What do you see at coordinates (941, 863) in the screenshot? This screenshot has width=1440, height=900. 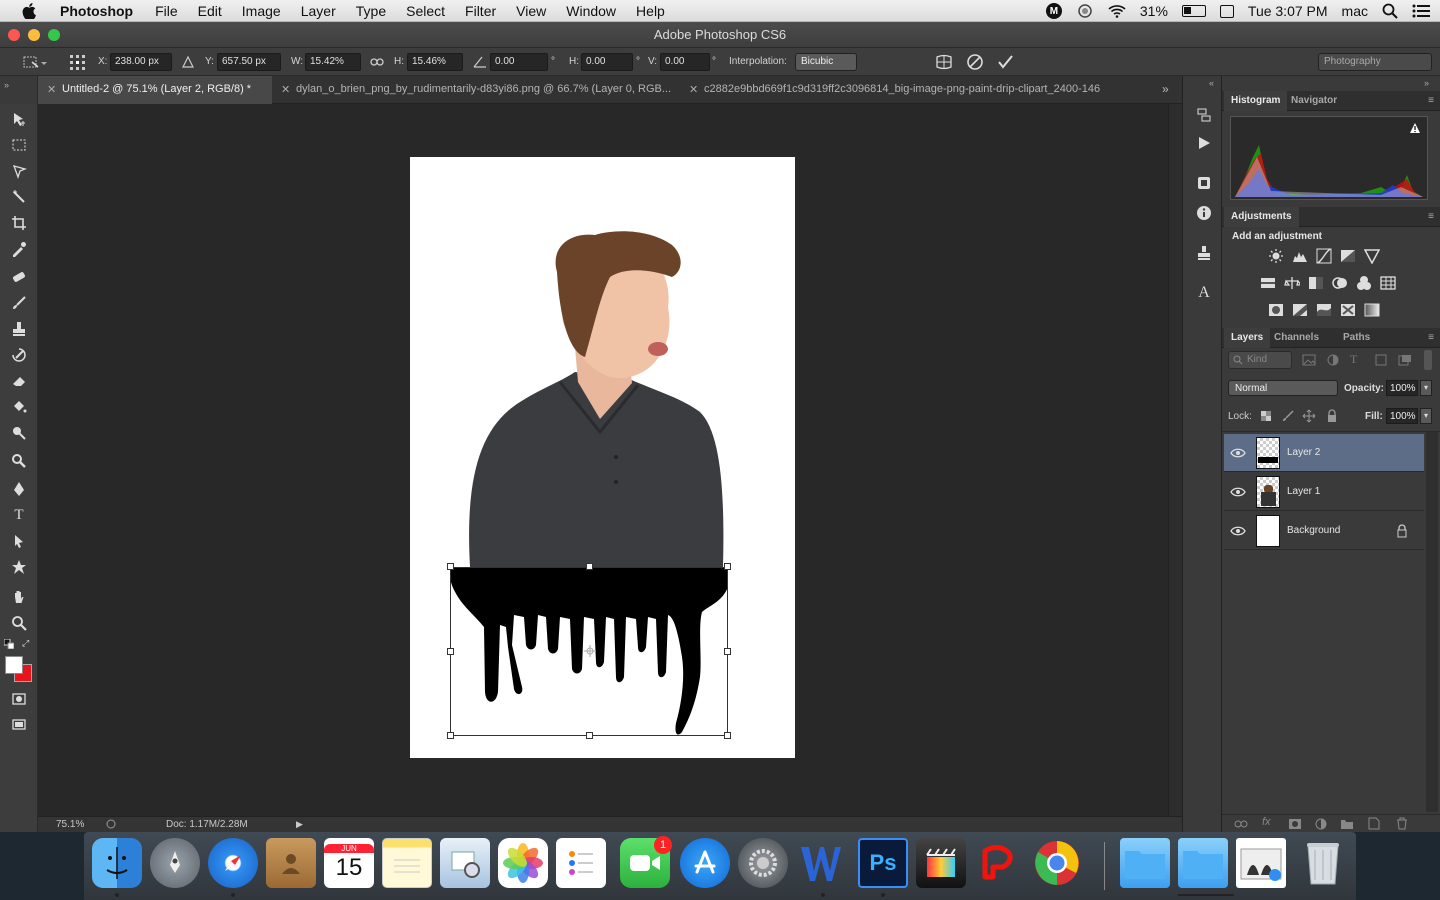 I see `final-cut-icon` at bounding box center [941, 863].